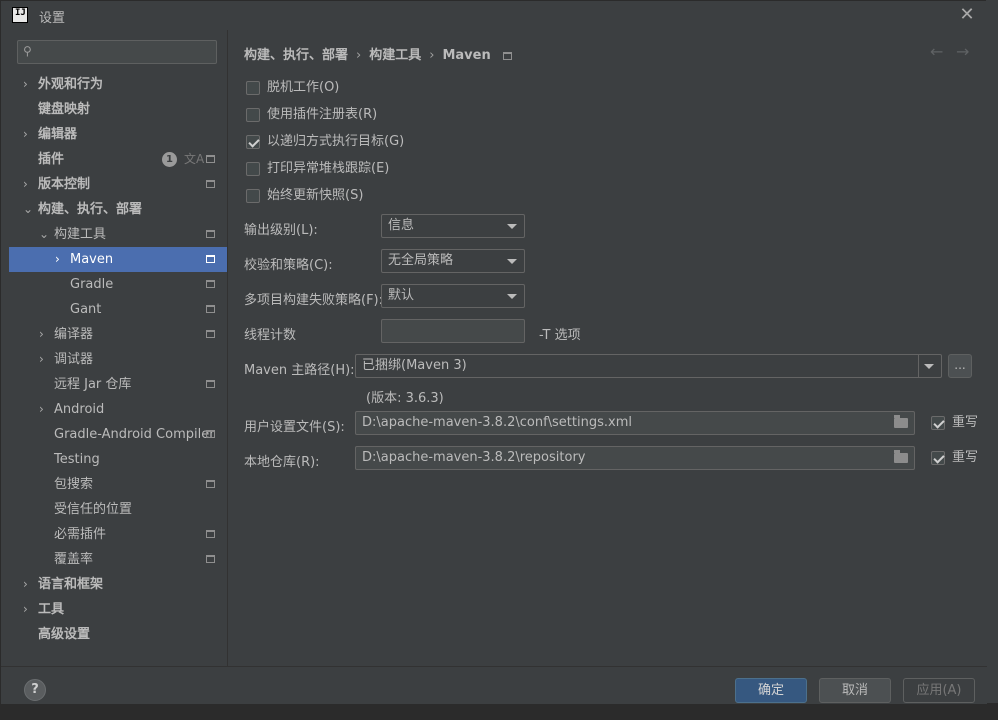  Describe the element at coordinates (962, 51) in the screenshot. I see `forward-arrow-icon: →` at that location.